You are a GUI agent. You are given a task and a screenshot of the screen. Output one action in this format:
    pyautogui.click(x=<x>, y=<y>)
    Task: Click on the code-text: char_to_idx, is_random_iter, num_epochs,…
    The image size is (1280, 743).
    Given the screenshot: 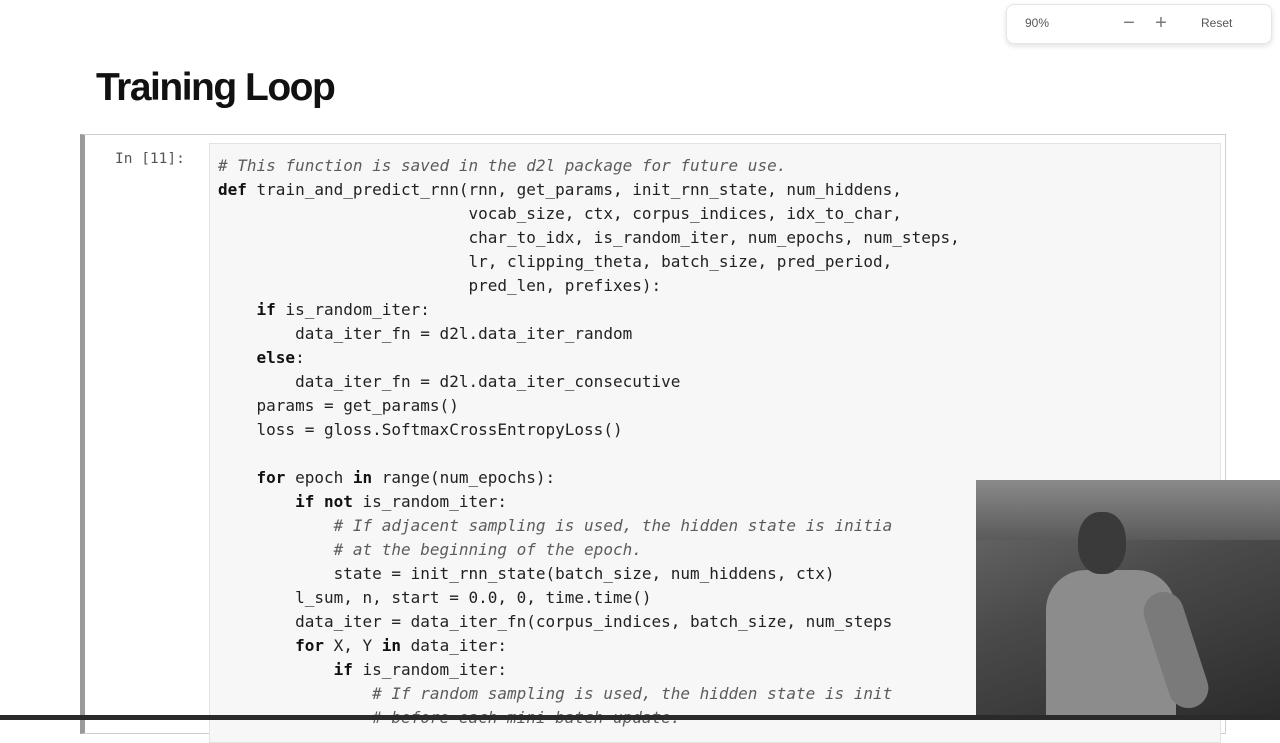 What is the action you would take?
    pyautogui.click(x=589, y=237)
    